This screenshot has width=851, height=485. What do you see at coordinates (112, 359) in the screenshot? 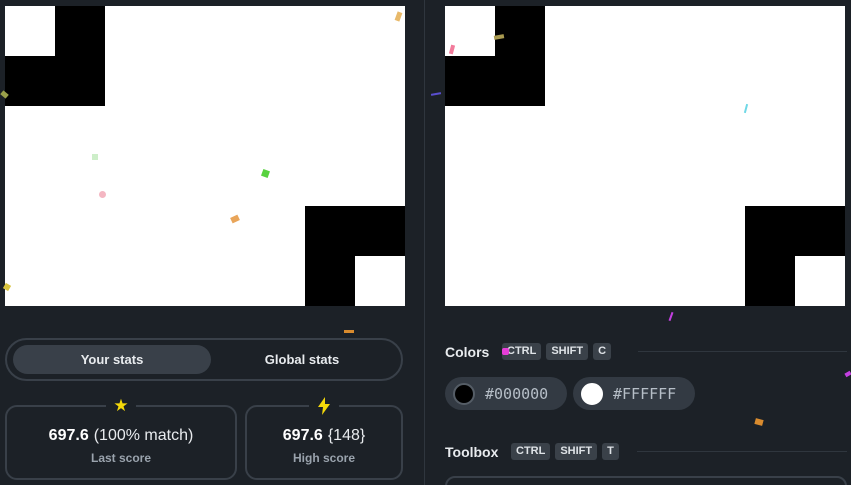
I see `your-stats-tab: Your stats` at bounding box center [112, 359].